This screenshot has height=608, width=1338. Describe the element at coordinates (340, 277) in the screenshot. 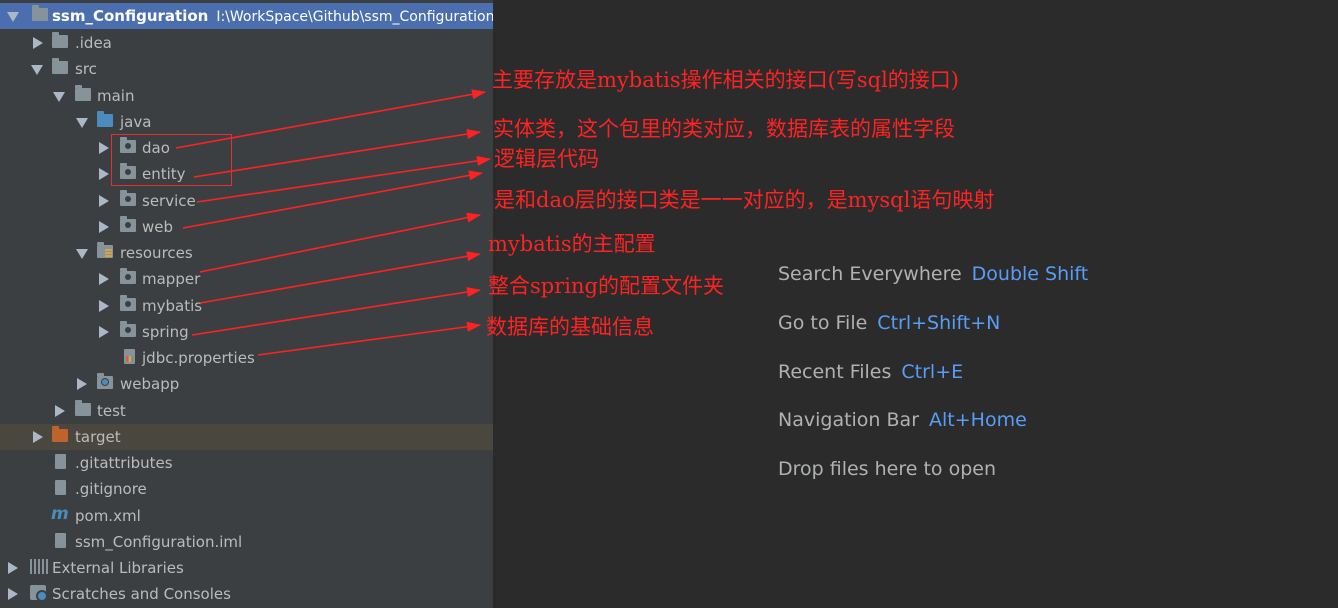

I see `arrow-mybatis` at that location.